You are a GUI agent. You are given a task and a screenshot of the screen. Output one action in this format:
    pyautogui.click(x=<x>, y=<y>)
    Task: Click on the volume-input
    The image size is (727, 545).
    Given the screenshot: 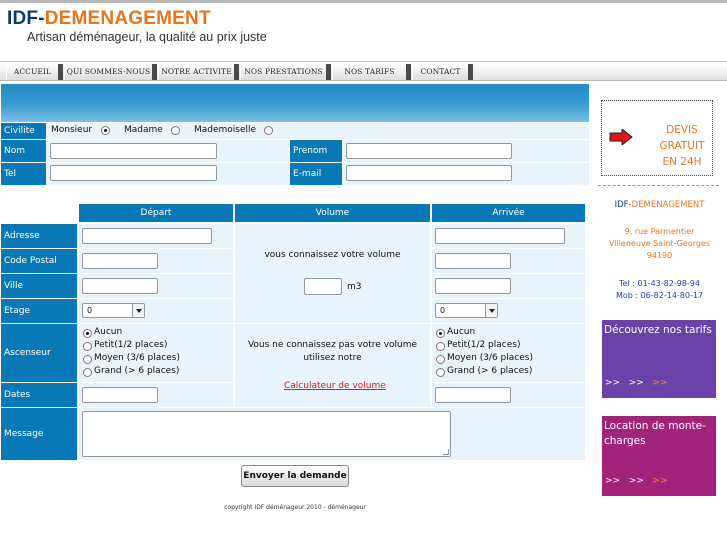 What is the action you would take?
    pyautogui.click(x=323, y=286)
    